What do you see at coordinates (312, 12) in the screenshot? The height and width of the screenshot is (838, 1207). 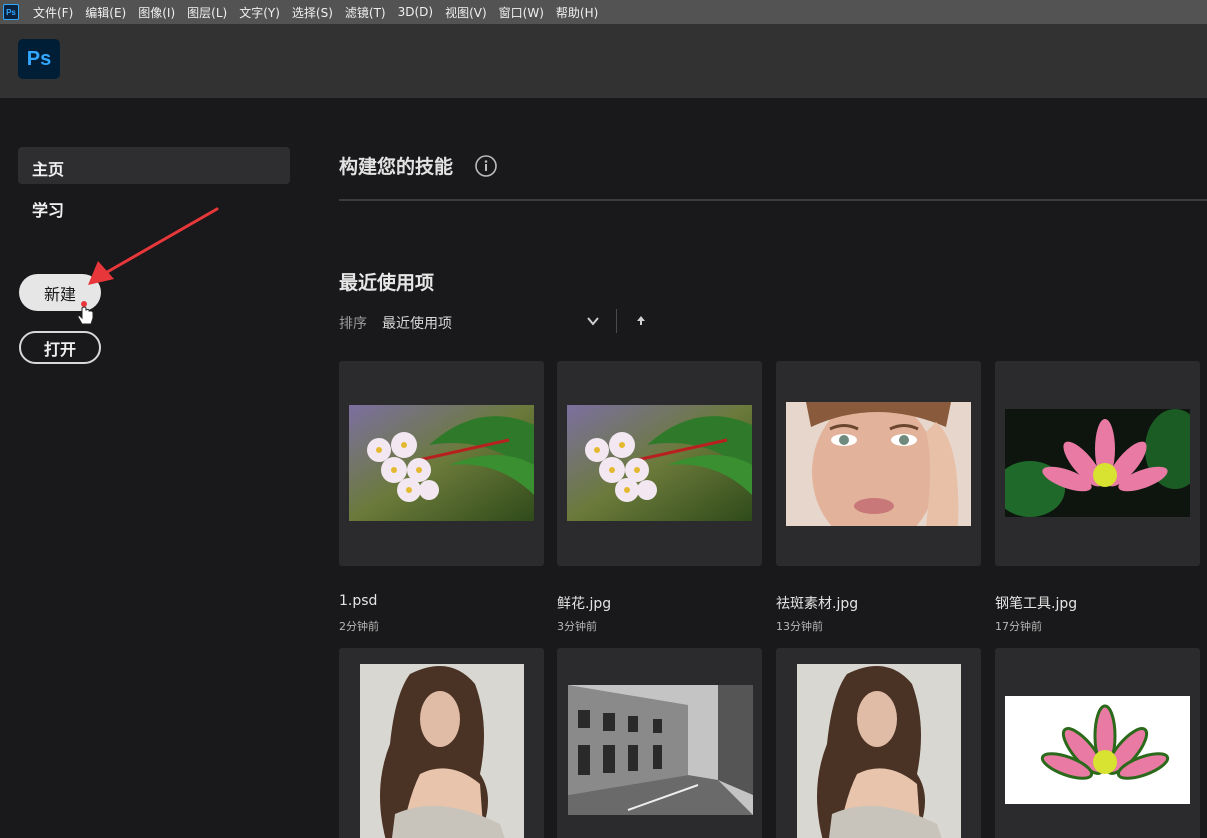 I see `menu-select: 选择(S)` at bounding box center [312, 12].